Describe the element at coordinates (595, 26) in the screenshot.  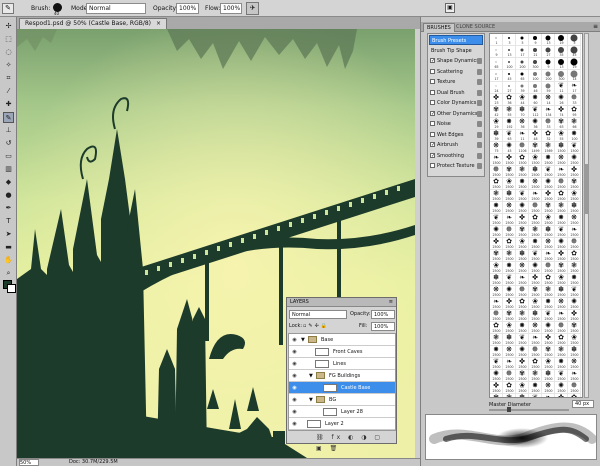
I see `brush-panel-menu-icon: ≡` at that location.